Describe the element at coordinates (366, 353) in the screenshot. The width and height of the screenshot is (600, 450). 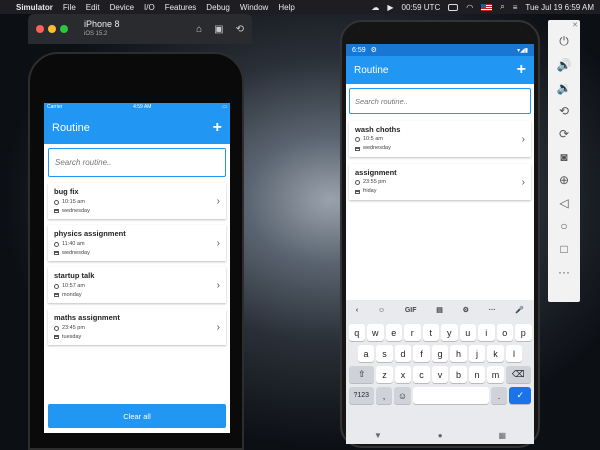
I see `key-a: a` at that location.